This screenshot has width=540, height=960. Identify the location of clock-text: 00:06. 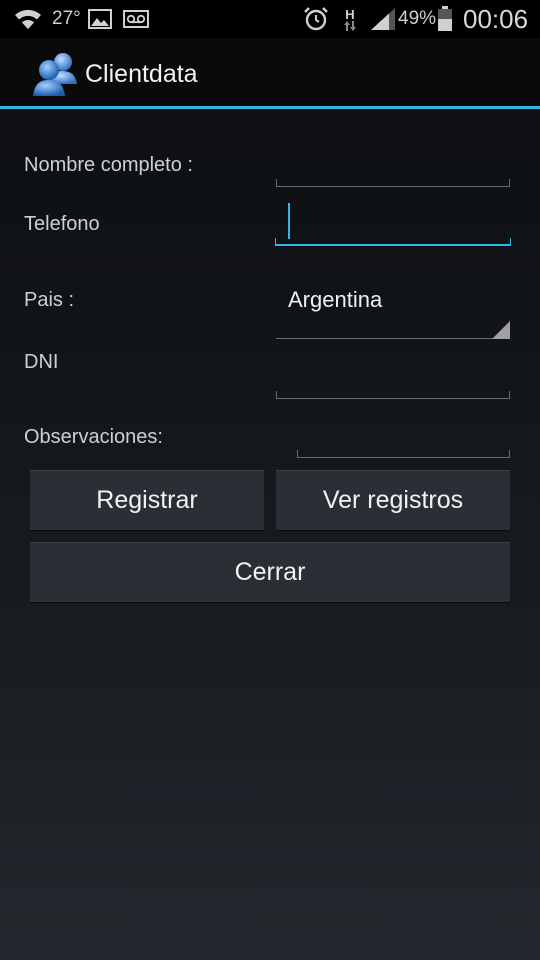
(496, 18).